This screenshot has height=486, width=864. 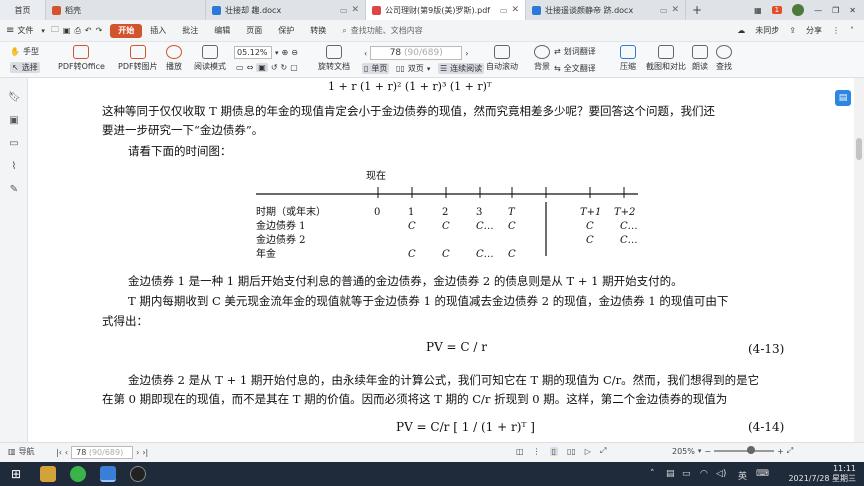 I want to click on menu-annotate: 批注, so click(x=190, y=30).